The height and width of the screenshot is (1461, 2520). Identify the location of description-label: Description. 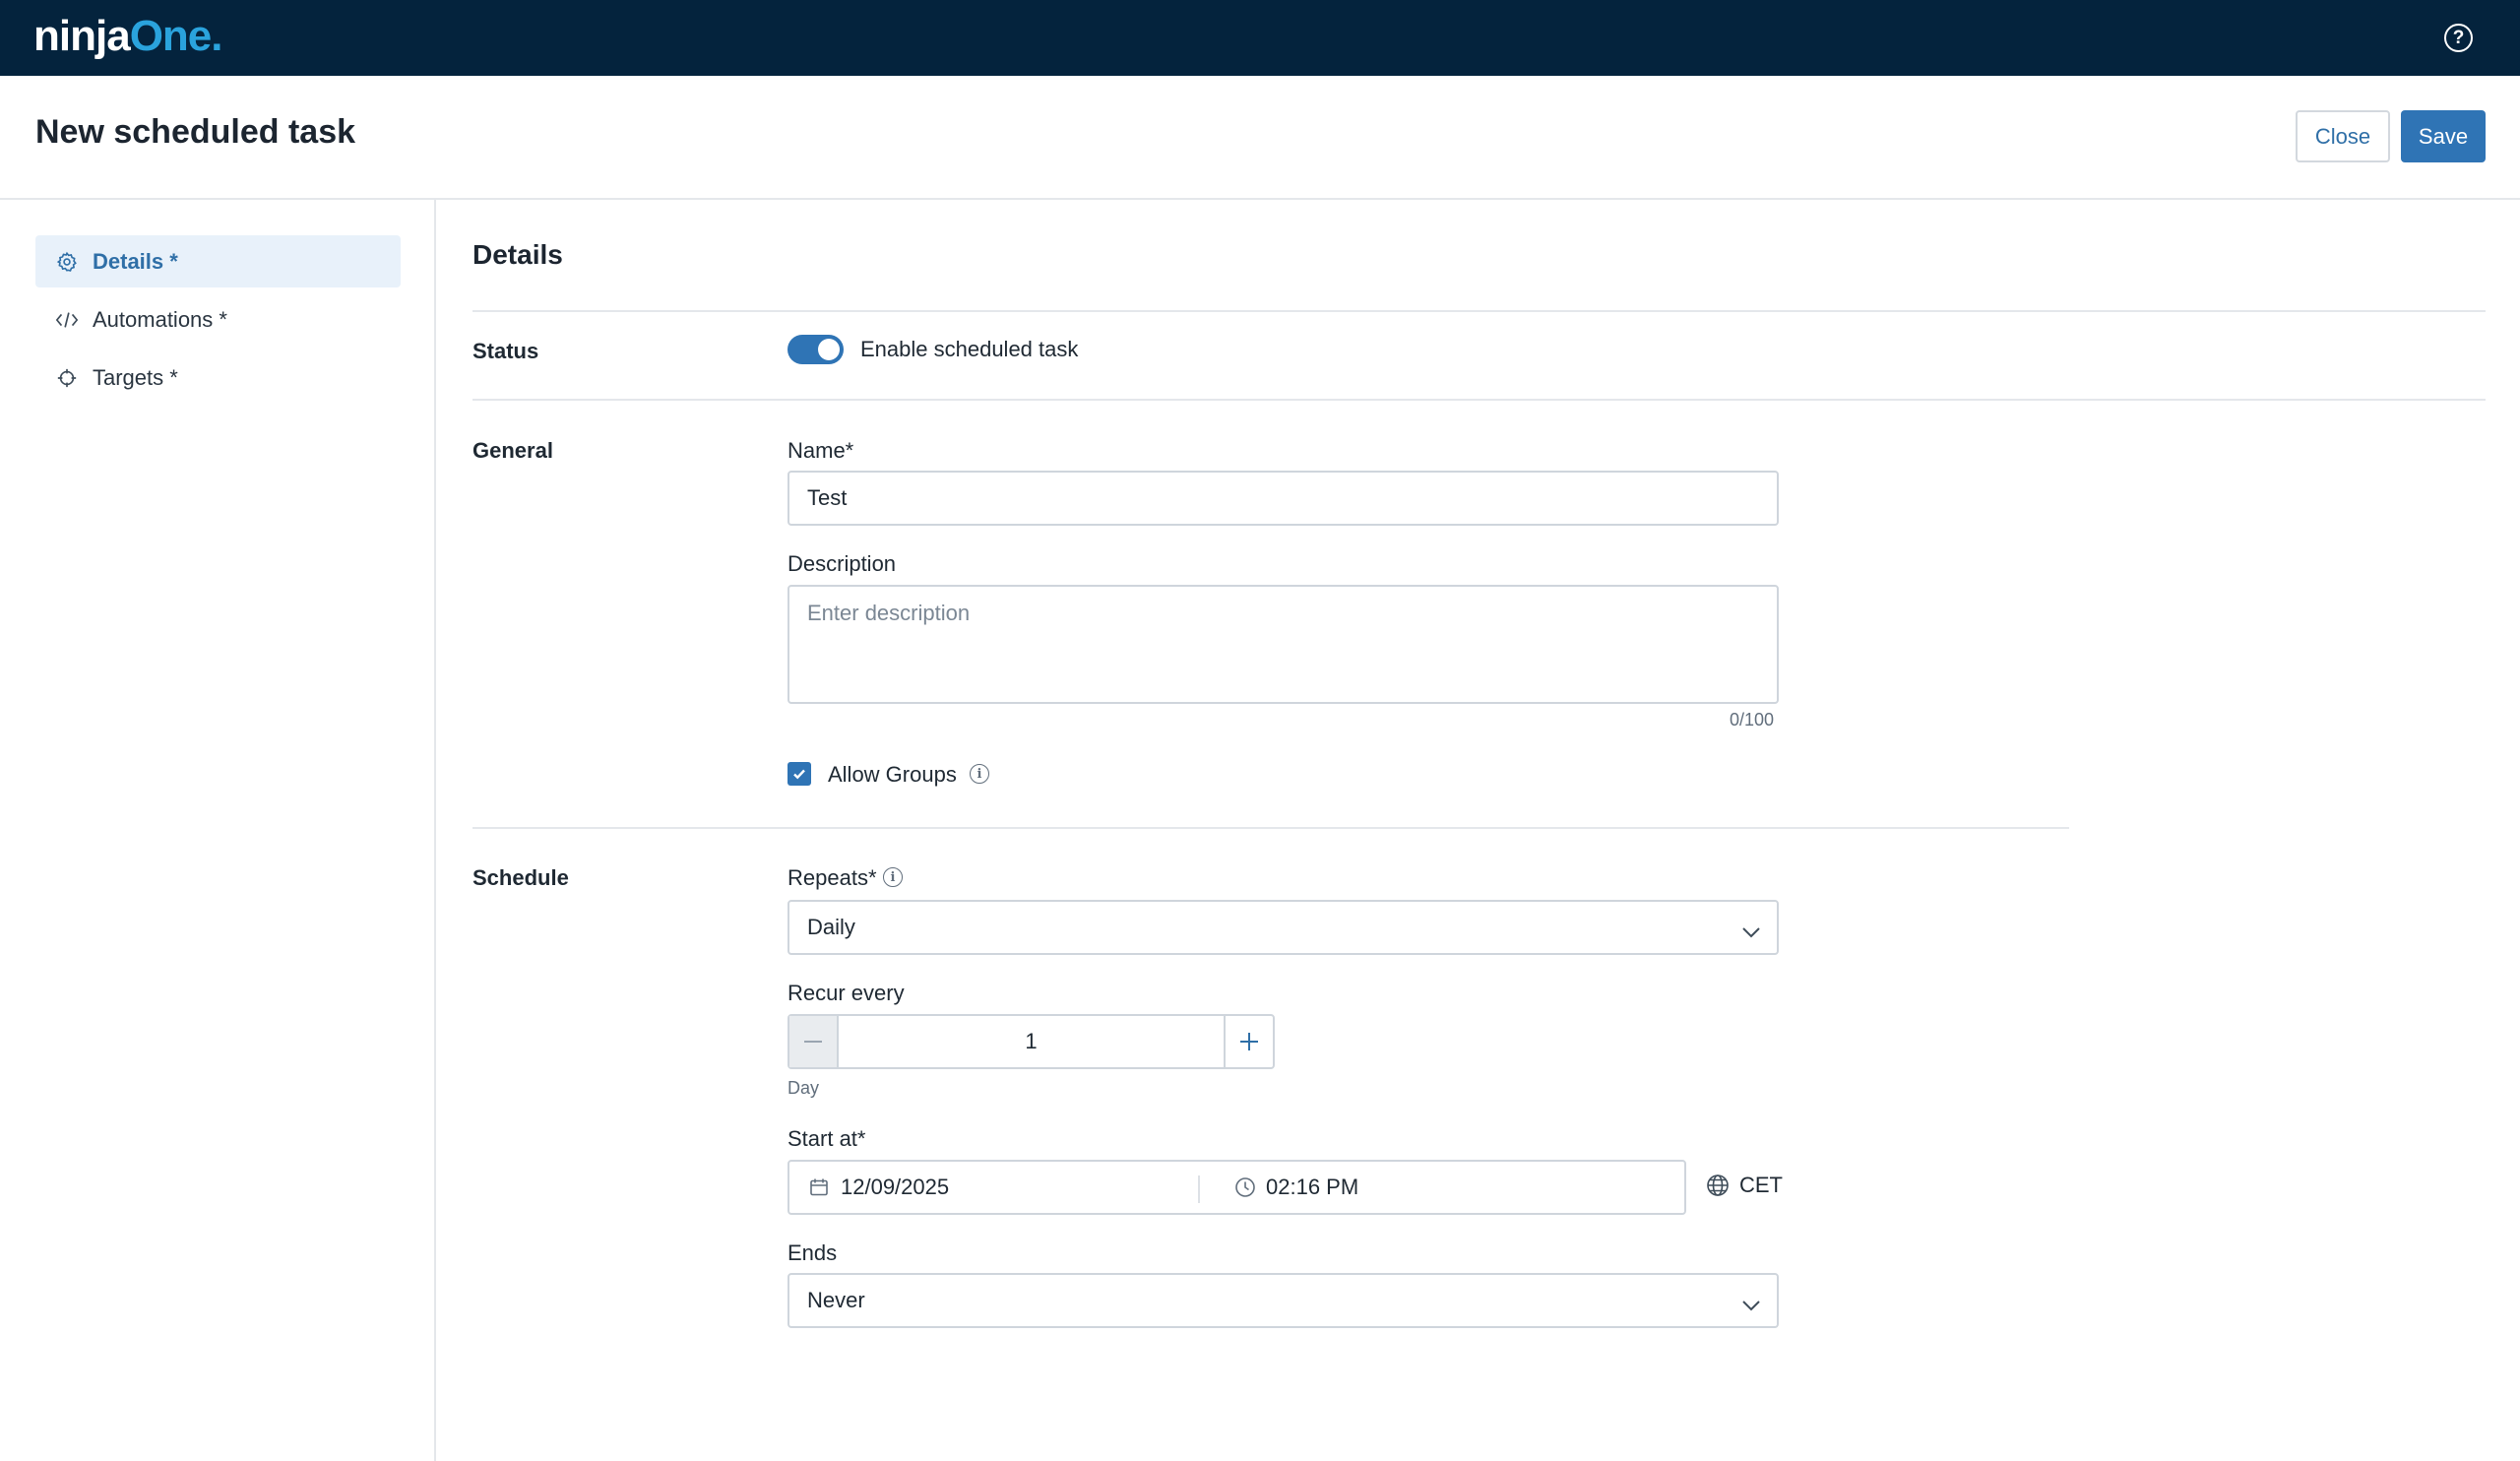
(842, 563).